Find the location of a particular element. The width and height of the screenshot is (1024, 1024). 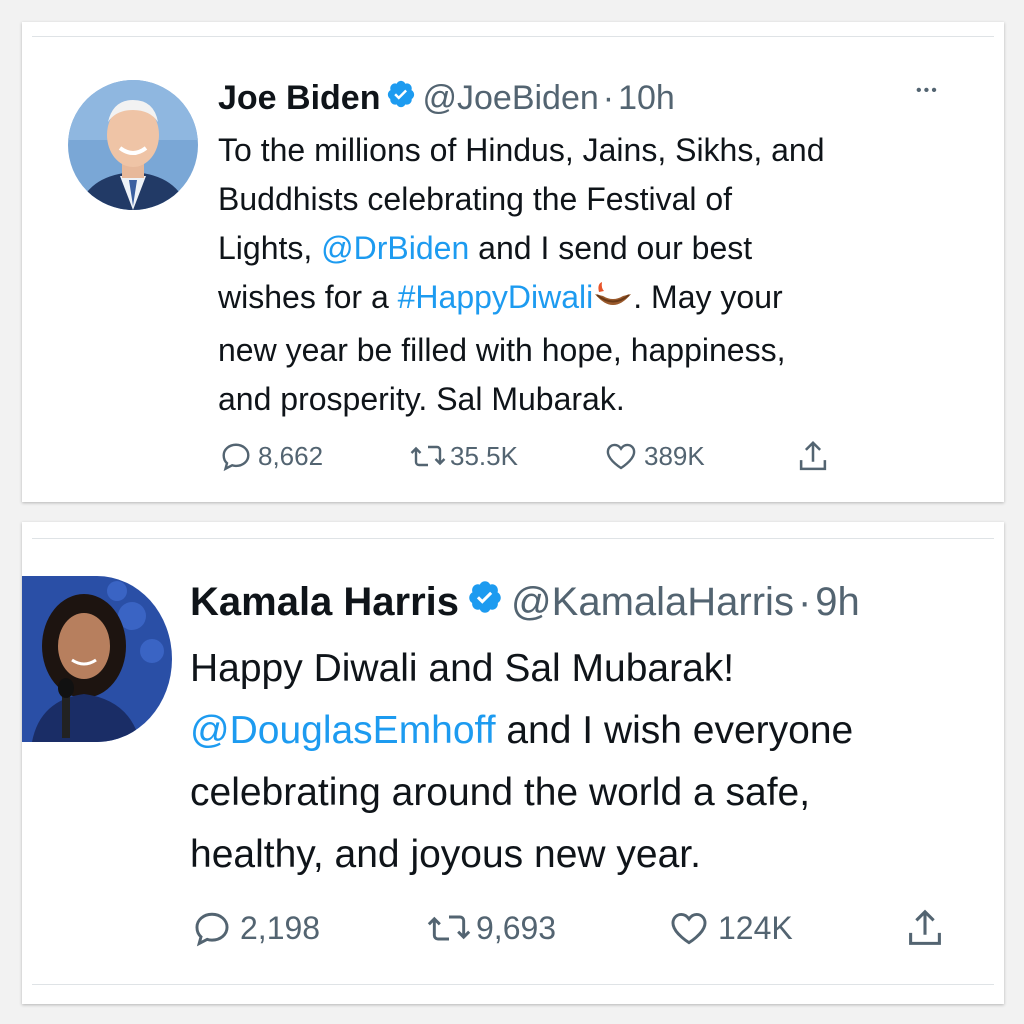

tweet-line: Lights, @DrBiden and I send our best is located at coordinates (485, 248).